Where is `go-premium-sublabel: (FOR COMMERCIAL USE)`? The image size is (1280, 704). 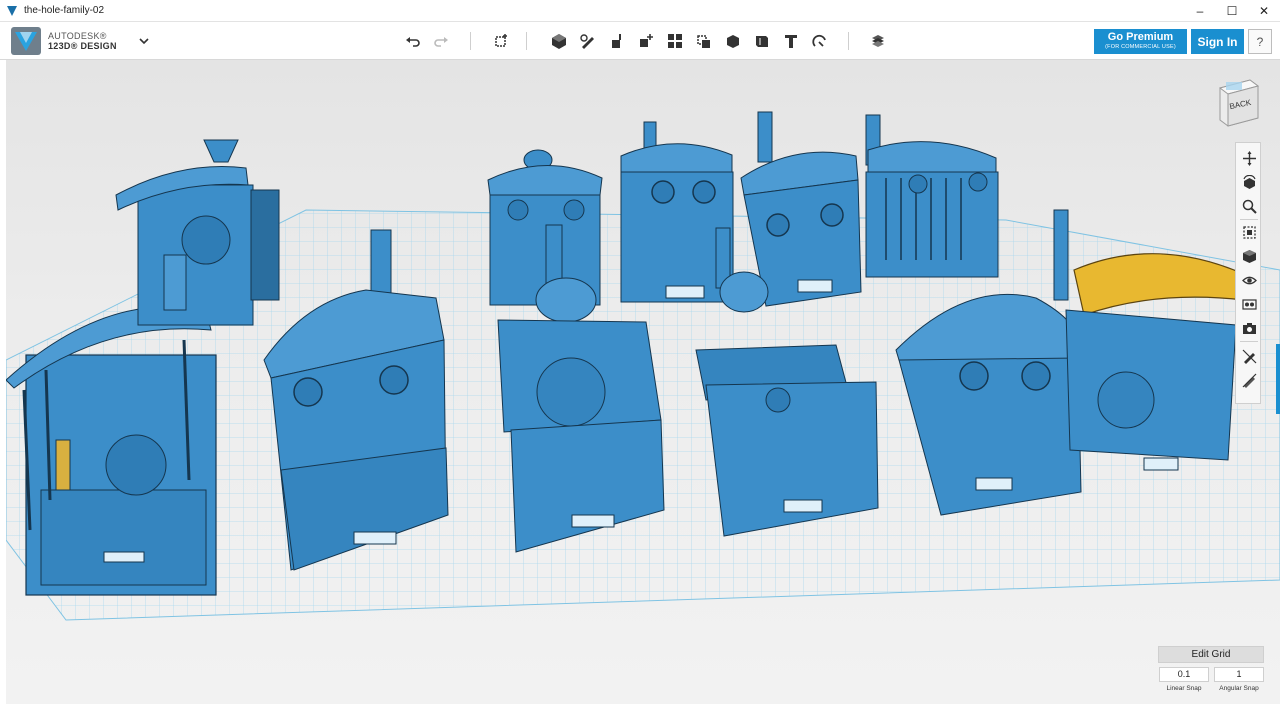 go-premium-sublabel: (FOR COMMERCIAL USE) is located at coordinates (1140, 47).